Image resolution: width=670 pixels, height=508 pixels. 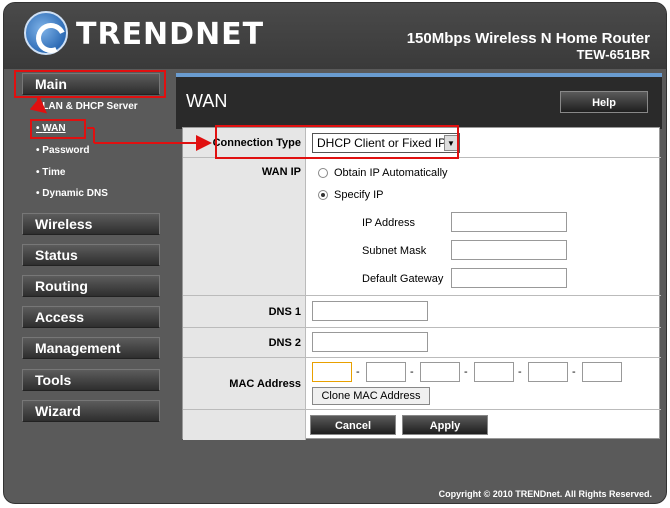 What do you see at coordinates (483, 312) in the screenshot?
I see `dns1-cell` at bounding box center [483, 312].